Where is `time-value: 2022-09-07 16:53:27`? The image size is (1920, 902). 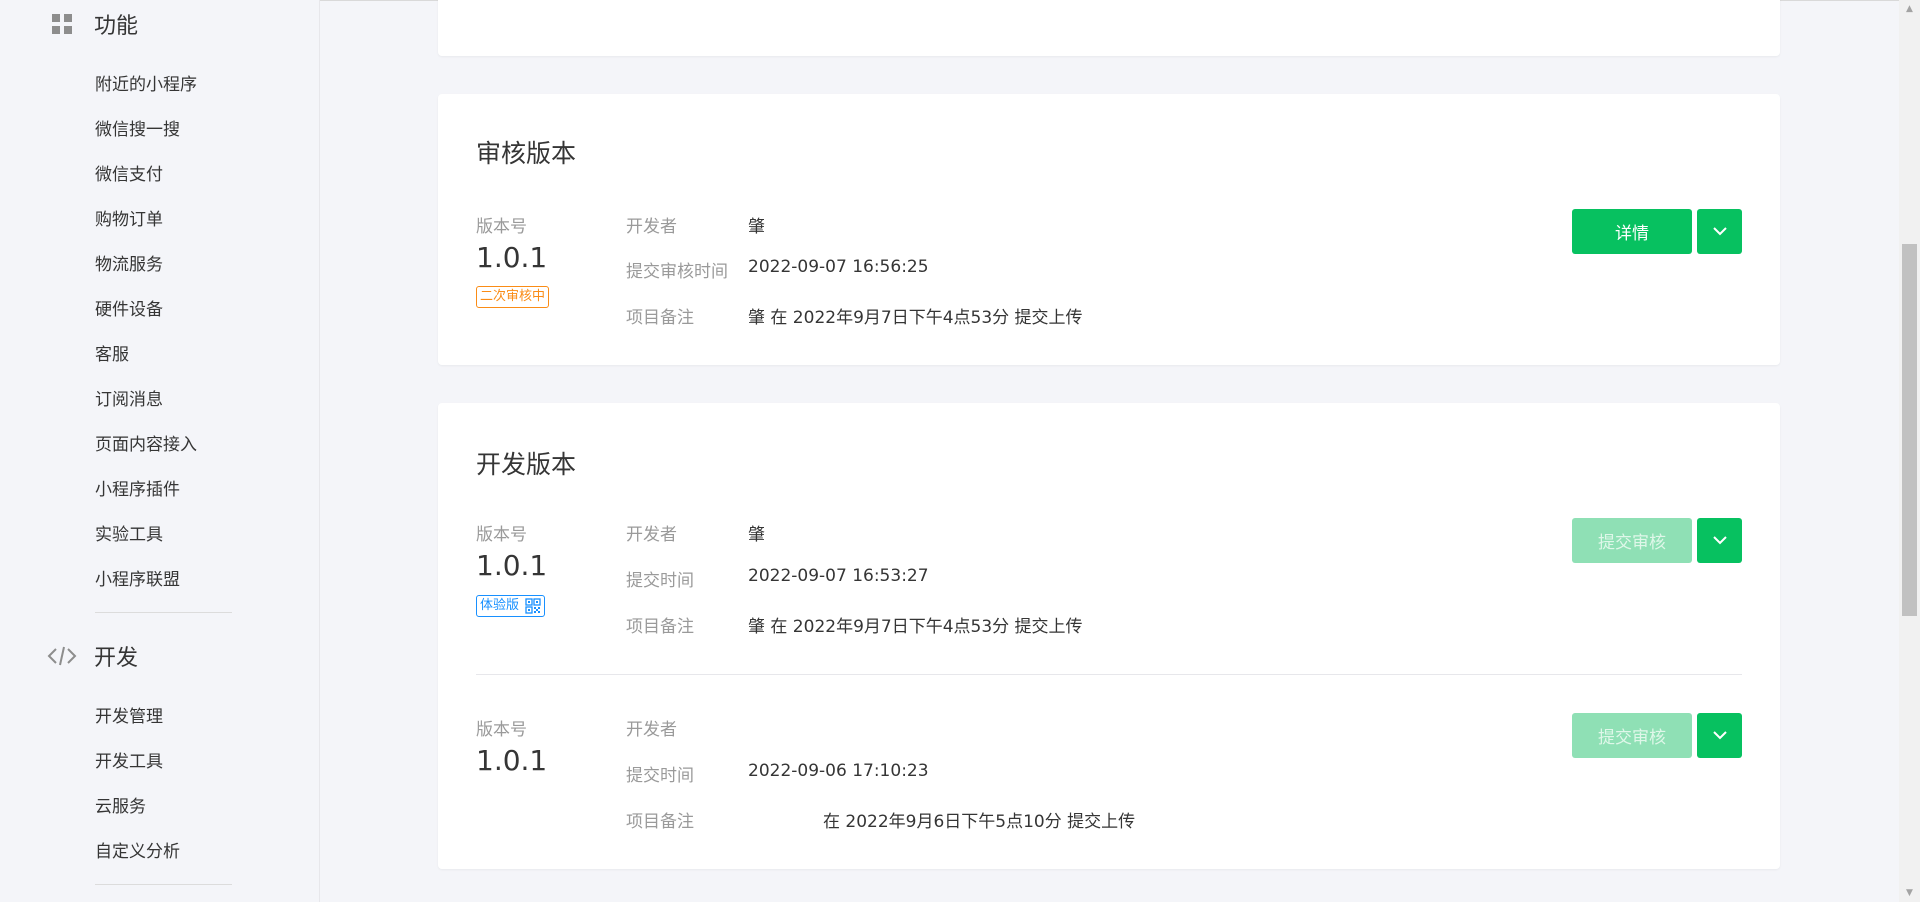 time-value: 2022-09-07 16:53:27 is located at coordinates (838, 576).